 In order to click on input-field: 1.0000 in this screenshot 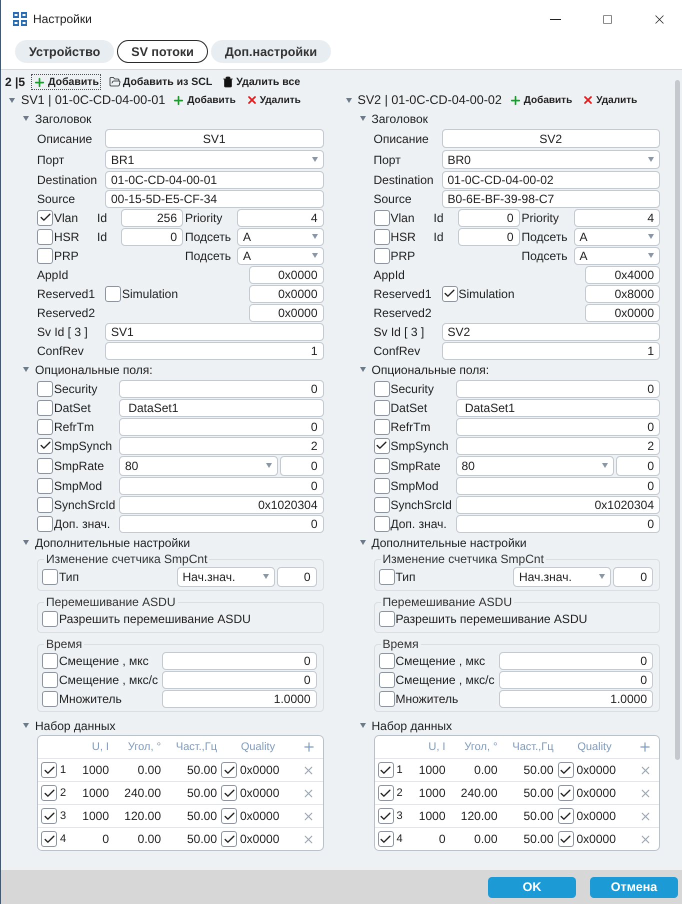, I will do `click(575, 699)`.